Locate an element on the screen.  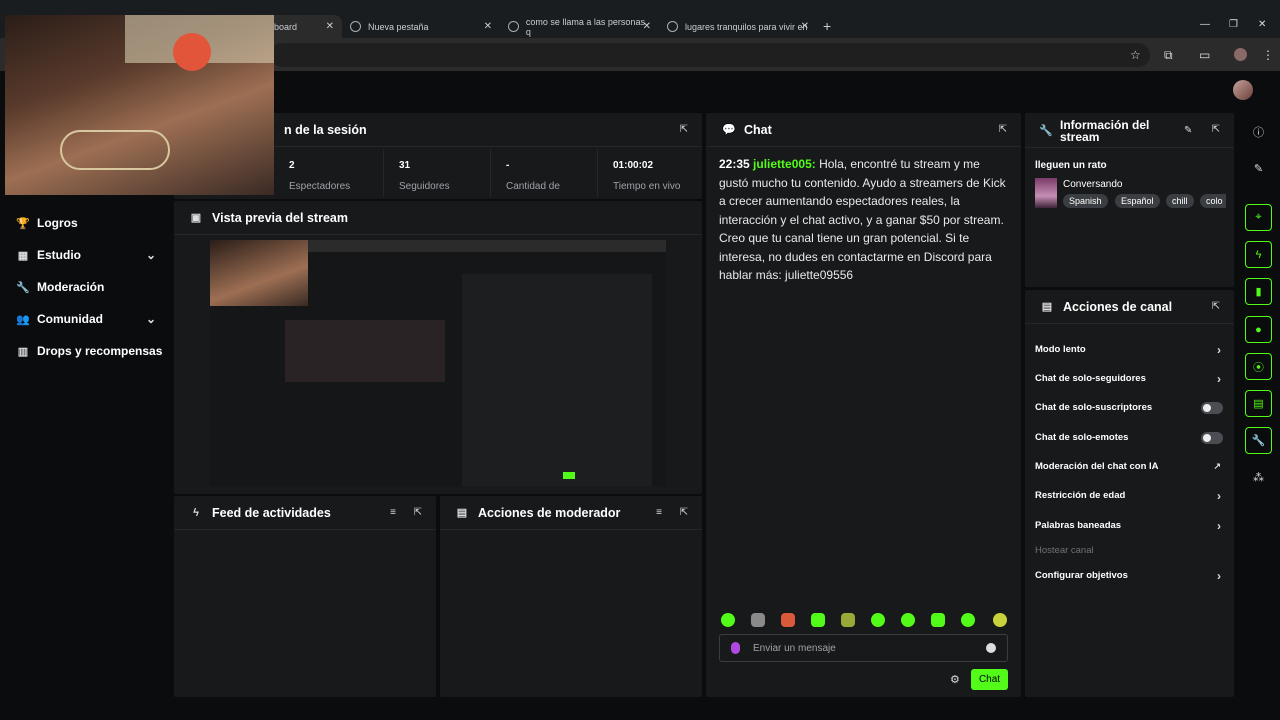
sidebar-item-moderacion: 🔧 Moderación is located at coordinates (86, 287).